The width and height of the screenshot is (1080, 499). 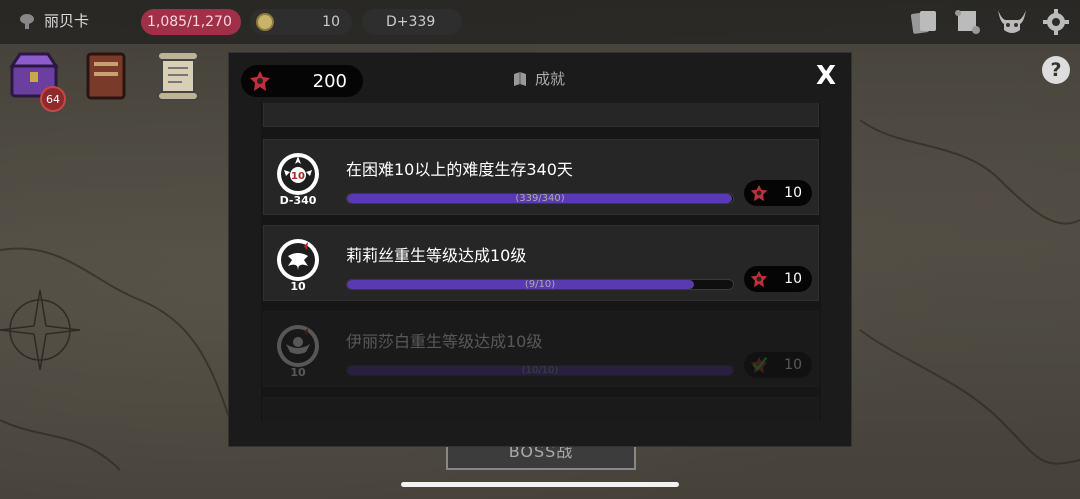 What do you see at coordinates (540, 484) in the screenshot?
I see `home-indicator` at bounding box center [540, 484].